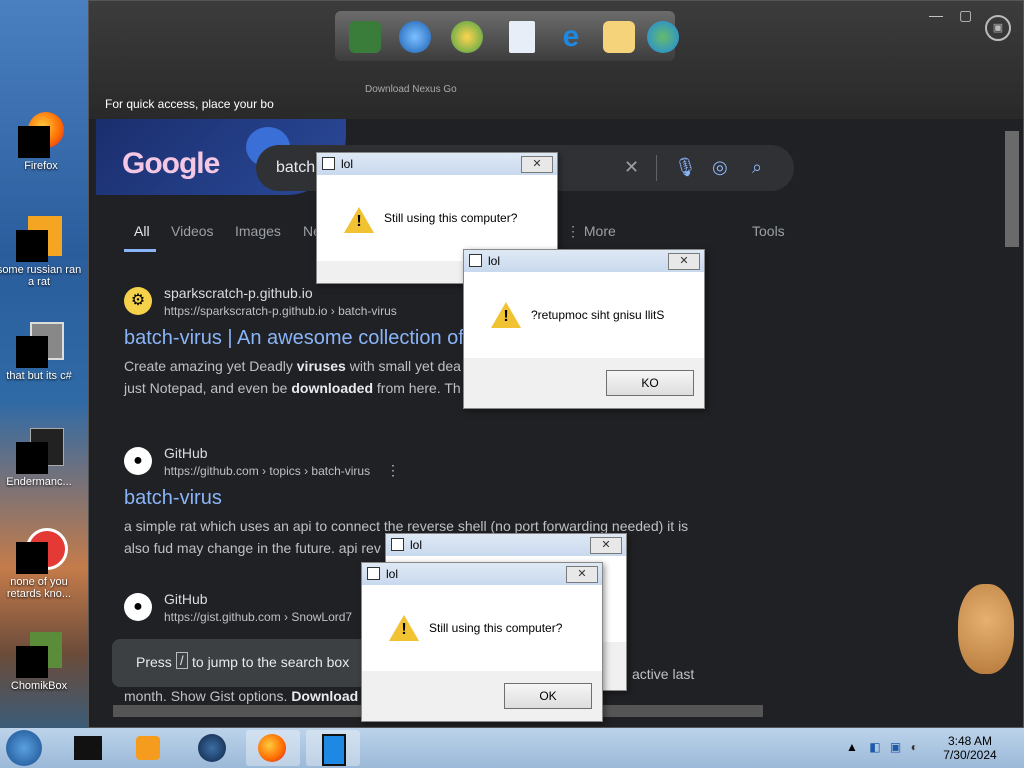 The height and width of the screenshot is (768, 1024). What do you see at coordinates (415, 37) in the screenshot?
I see `globe-download-icon` at bounding box center [415, 37].